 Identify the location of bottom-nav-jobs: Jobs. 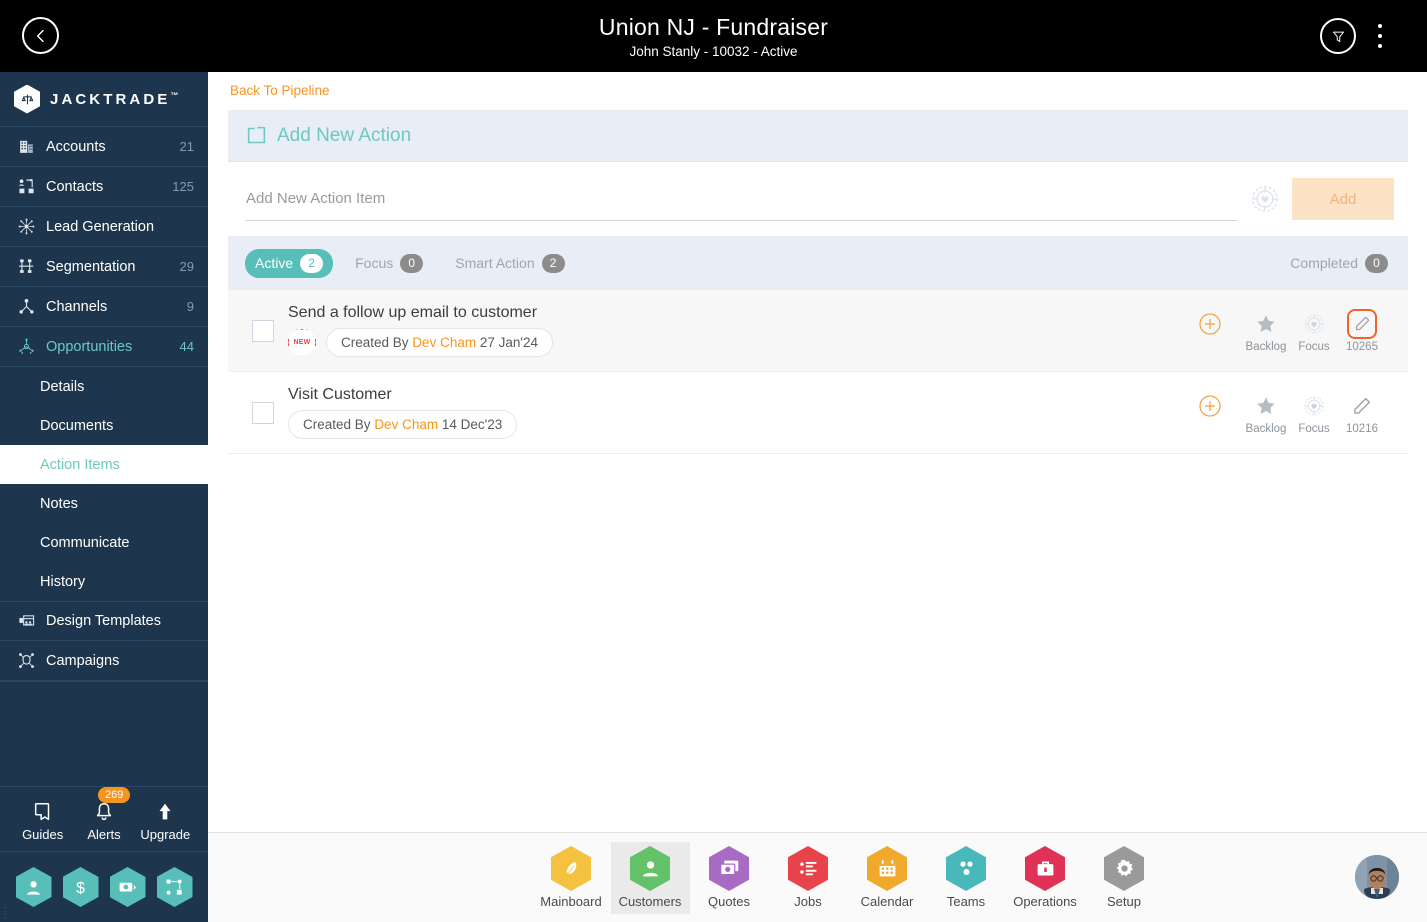
(808, 878).